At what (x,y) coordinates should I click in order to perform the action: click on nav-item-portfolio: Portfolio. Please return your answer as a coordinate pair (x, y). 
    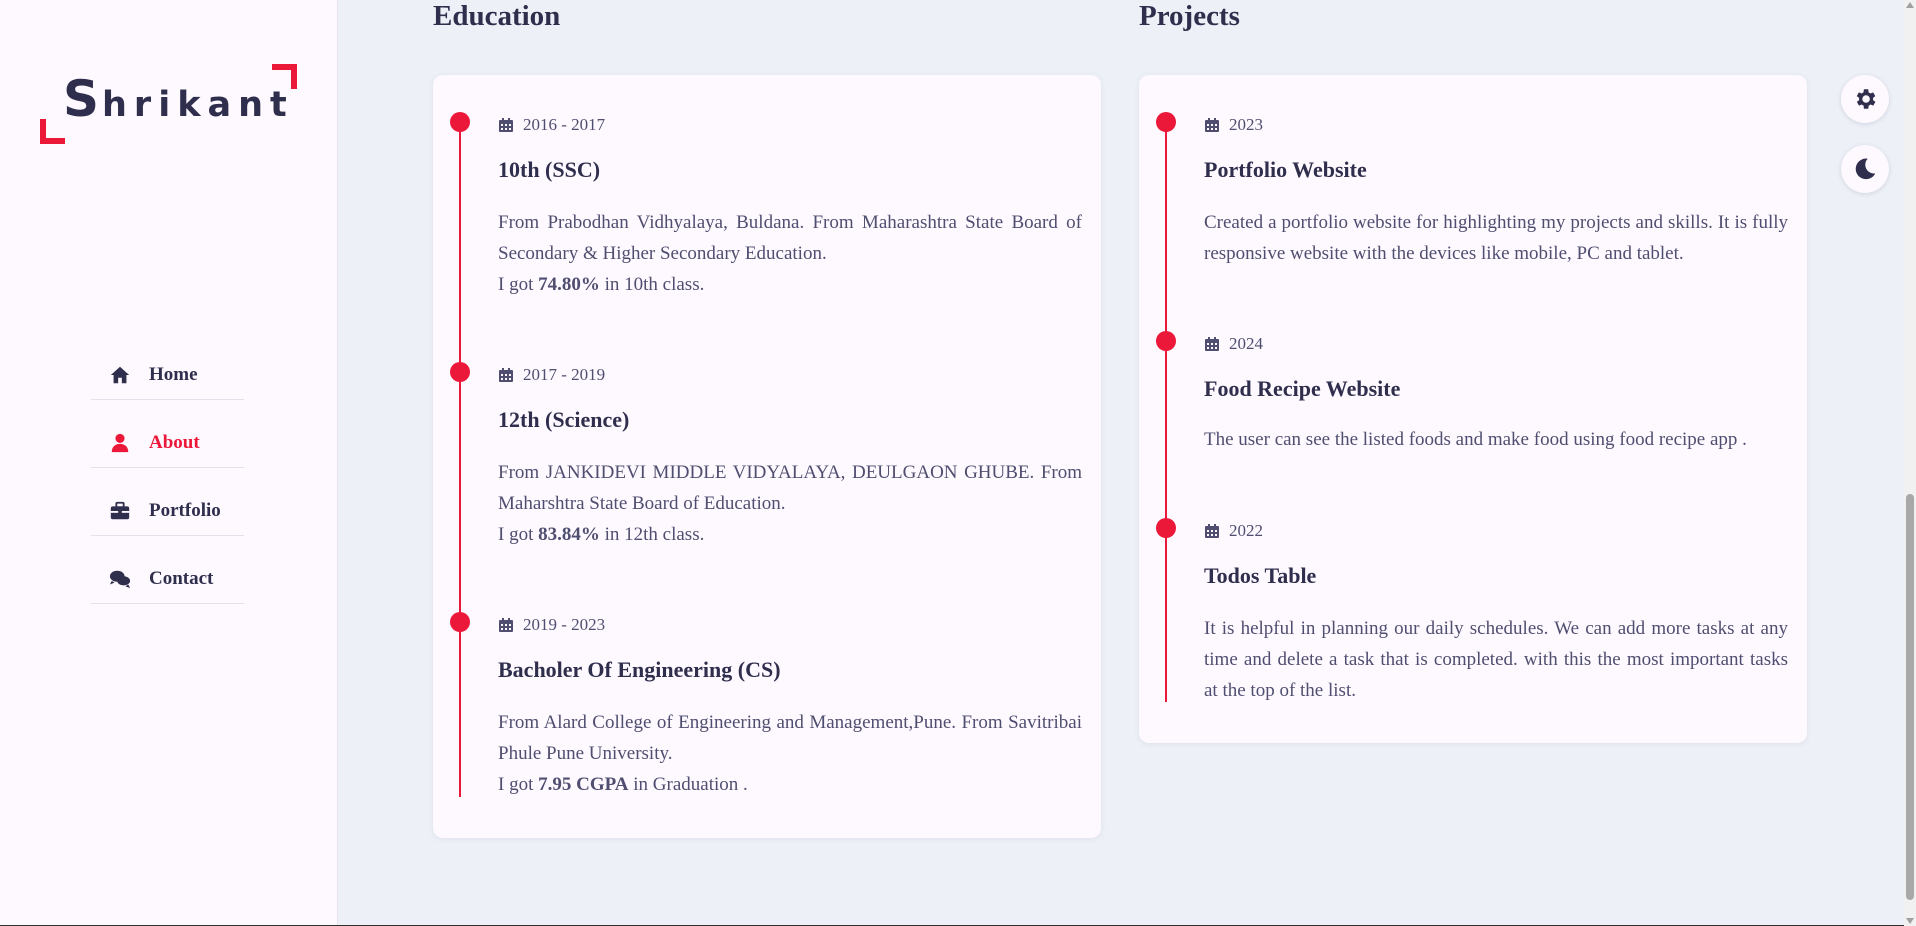
    Looking at the image, I should click on (167, 511).